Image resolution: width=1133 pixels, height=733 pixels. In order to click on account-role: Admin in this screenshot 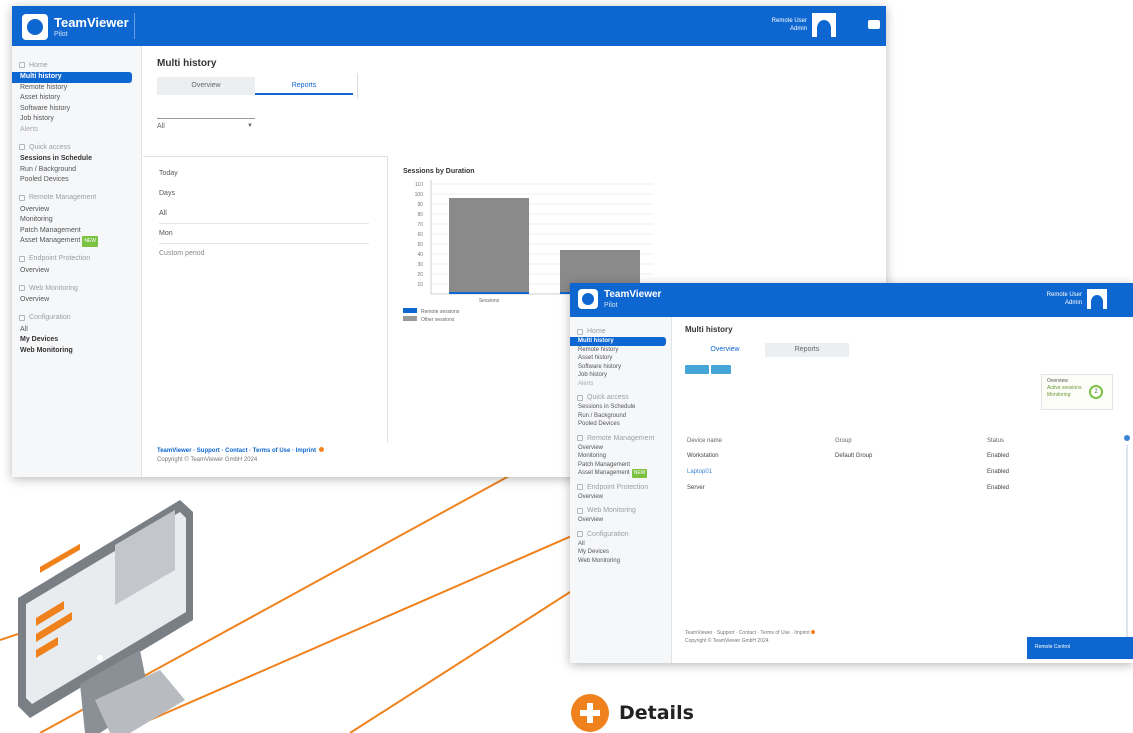, I will do `click(798, 29)`.